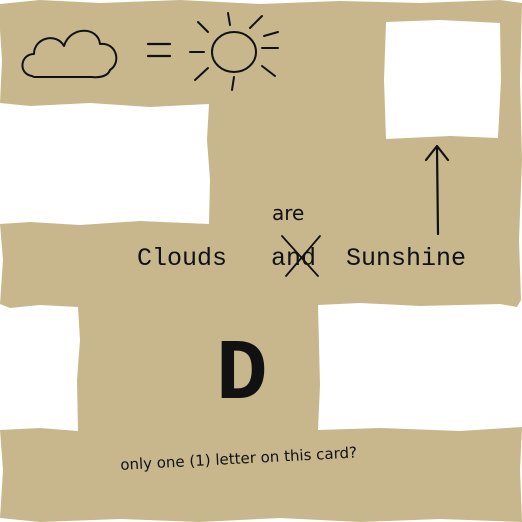  Describe the element at coordinates (242, 375) in the screenshot. I see `big-letter: D` at that location.